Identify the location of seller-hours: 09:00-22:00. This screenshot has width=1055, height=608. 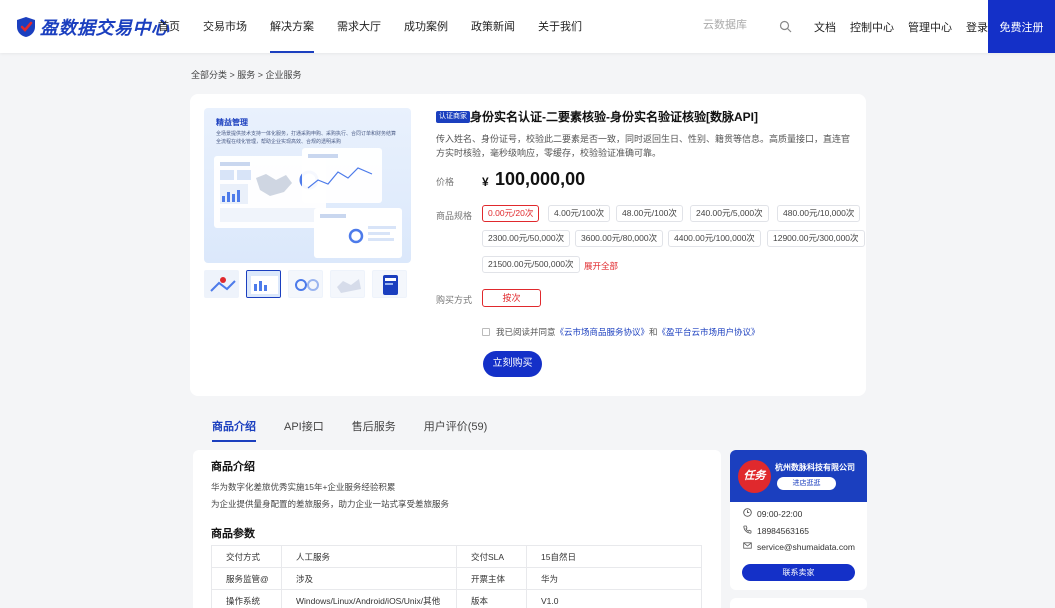
(772, 513).